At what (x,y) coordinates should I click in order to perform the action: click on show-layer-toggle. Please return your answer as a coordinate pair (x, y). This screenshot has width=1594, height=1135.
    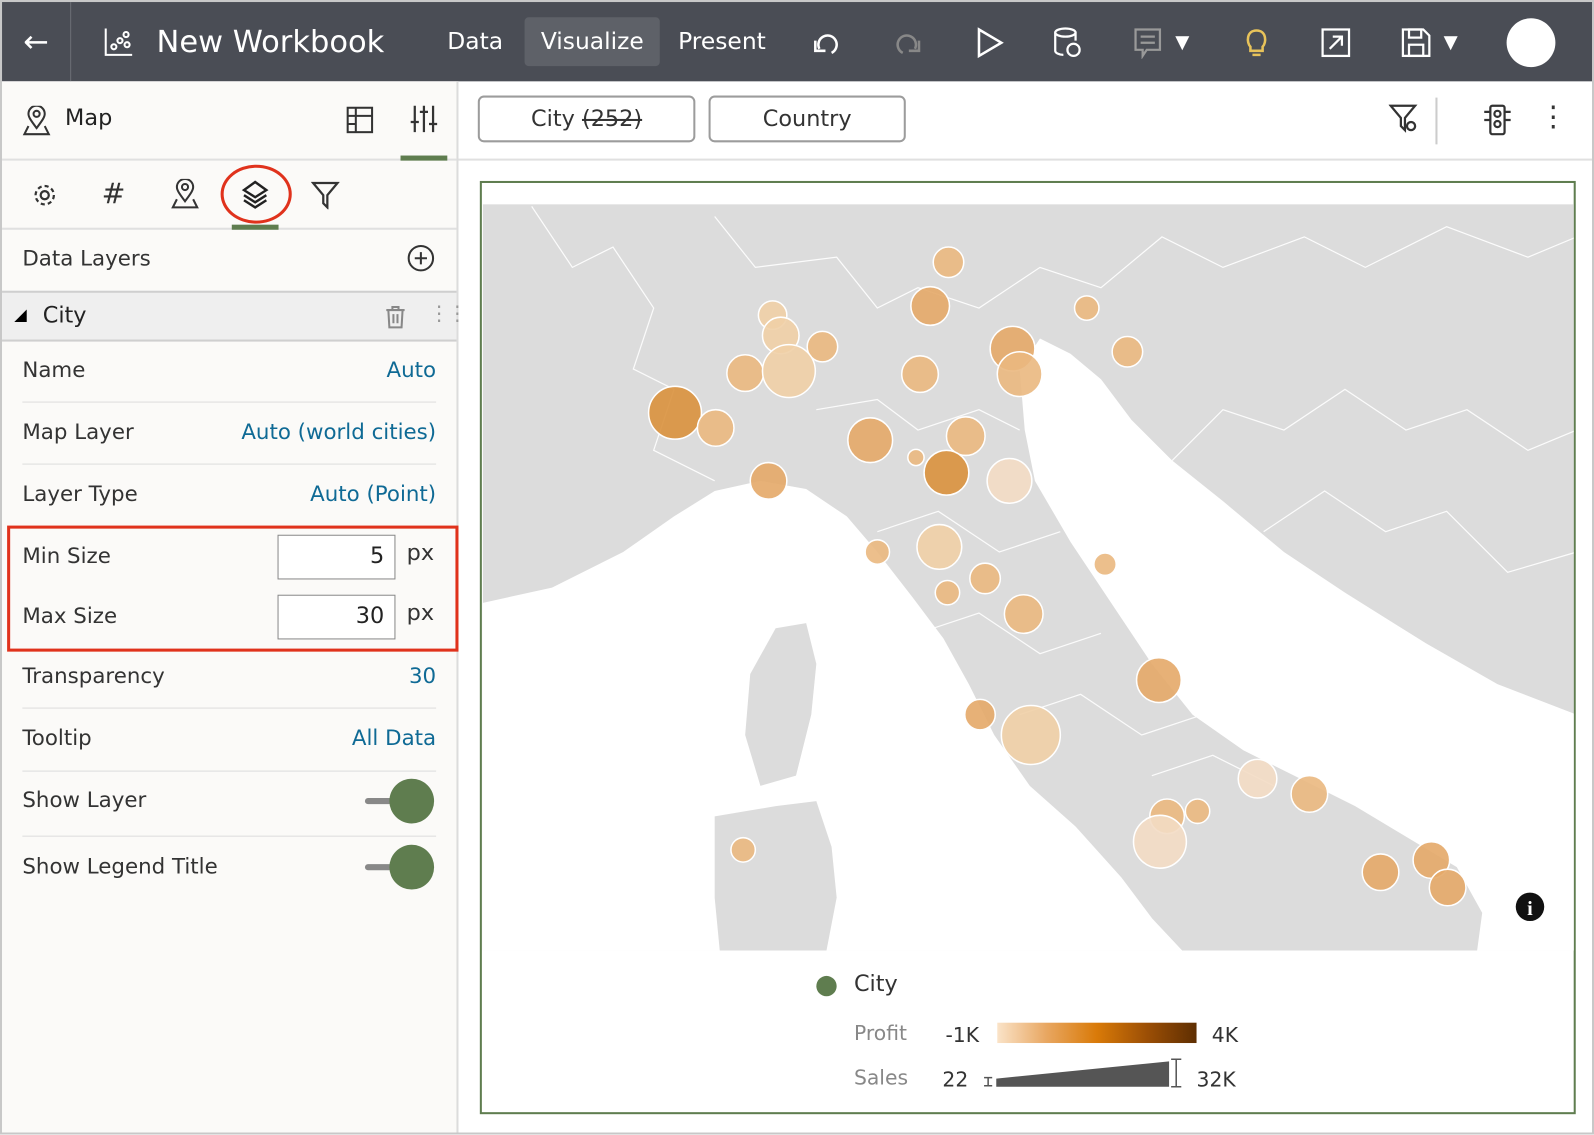
    Looking at the image, I should click on (399, 801).